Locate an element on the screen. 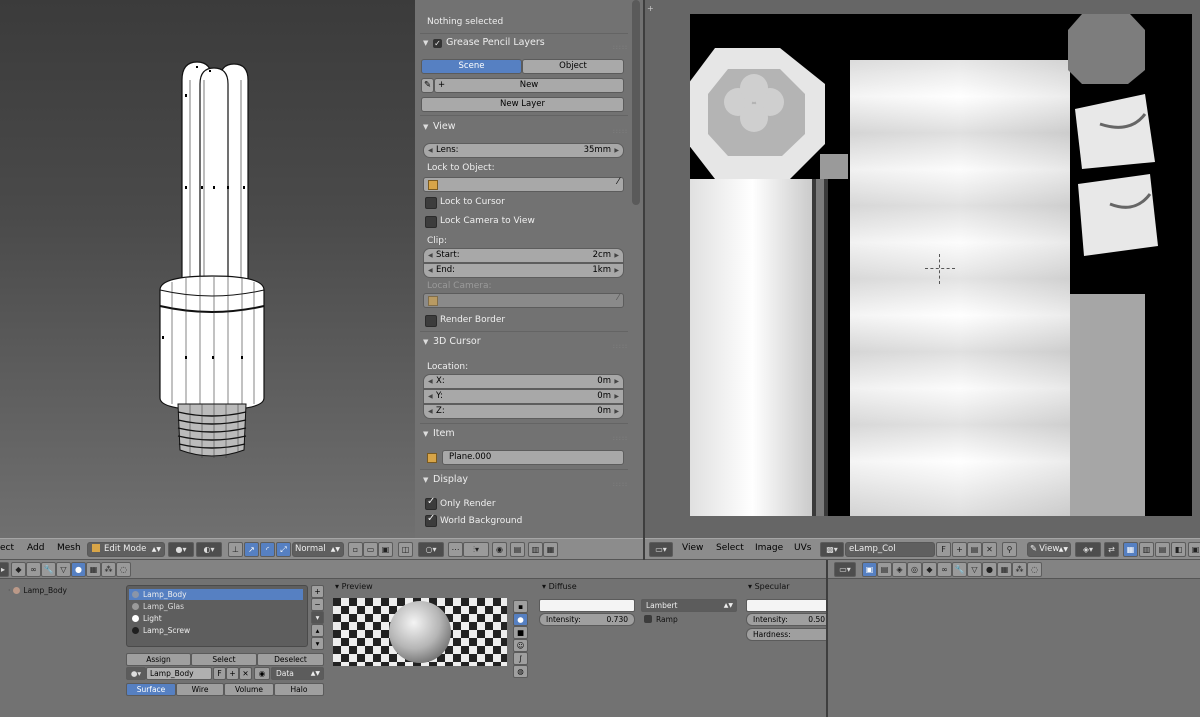  pin-icon: ▸ is located at coordinates (4, 569).